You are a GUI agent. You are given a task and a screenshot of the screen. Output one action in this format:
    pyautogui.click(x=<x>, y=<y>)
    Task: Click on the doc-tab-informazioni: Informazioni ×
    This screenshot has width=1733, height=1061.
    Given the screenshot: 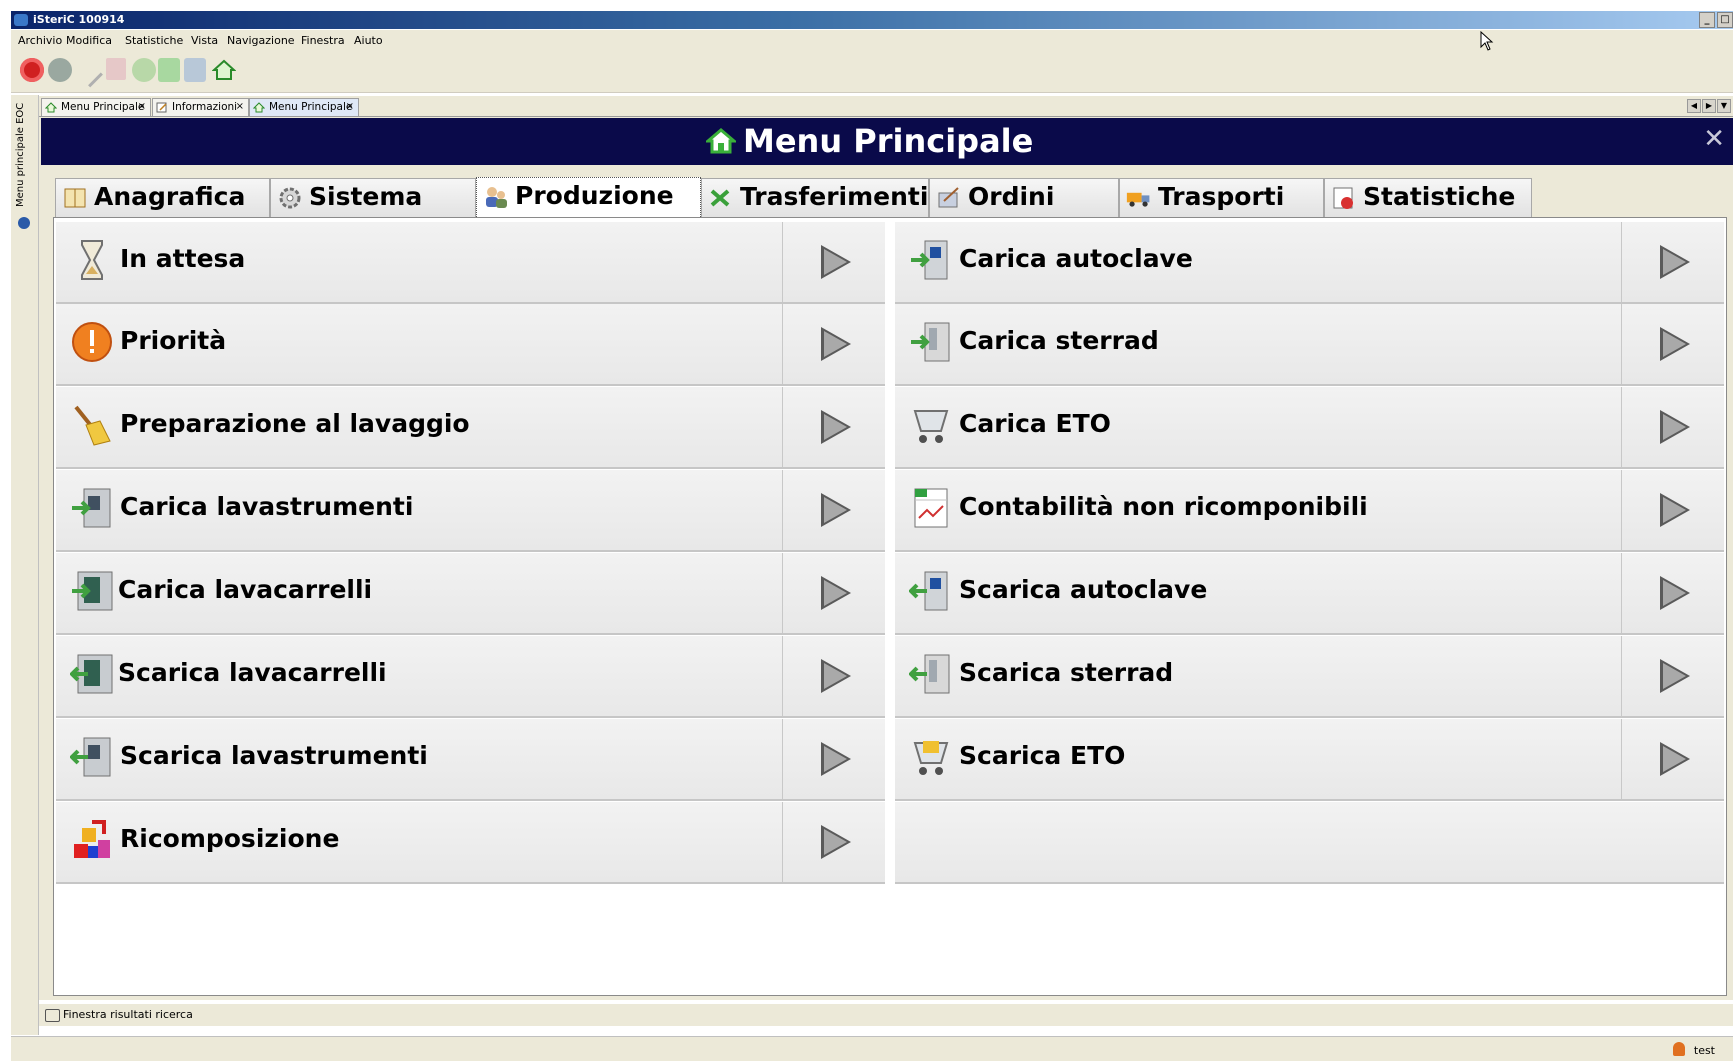 What is the action you would take?
    pyautogui.click(x=200, y=107)
    